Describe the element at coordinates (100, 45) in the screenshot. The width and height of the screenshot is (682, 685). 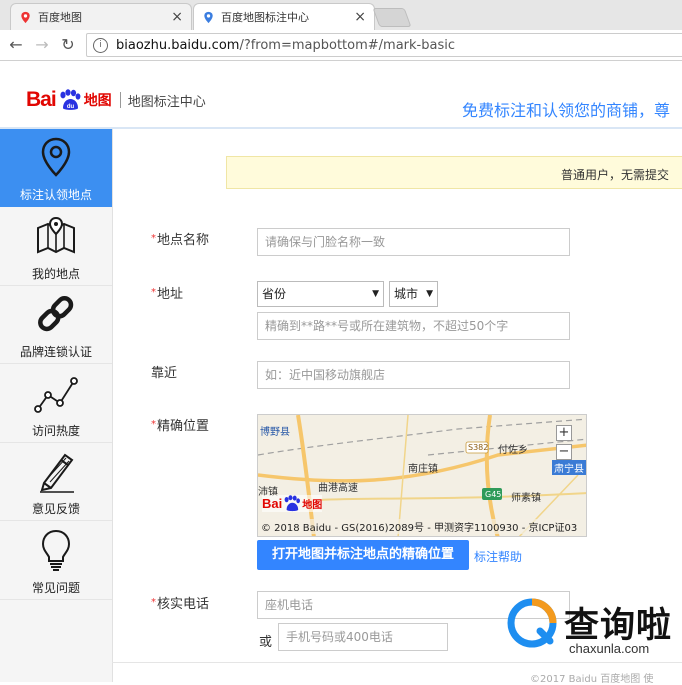
I see `info-icon: i` at that location.